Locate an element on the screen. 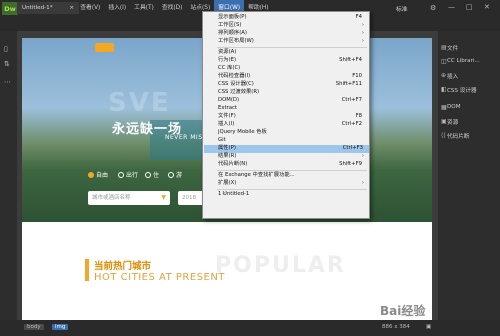  window-menu-item-label: 工作区布局(W) is located at coordinates (236, 41).